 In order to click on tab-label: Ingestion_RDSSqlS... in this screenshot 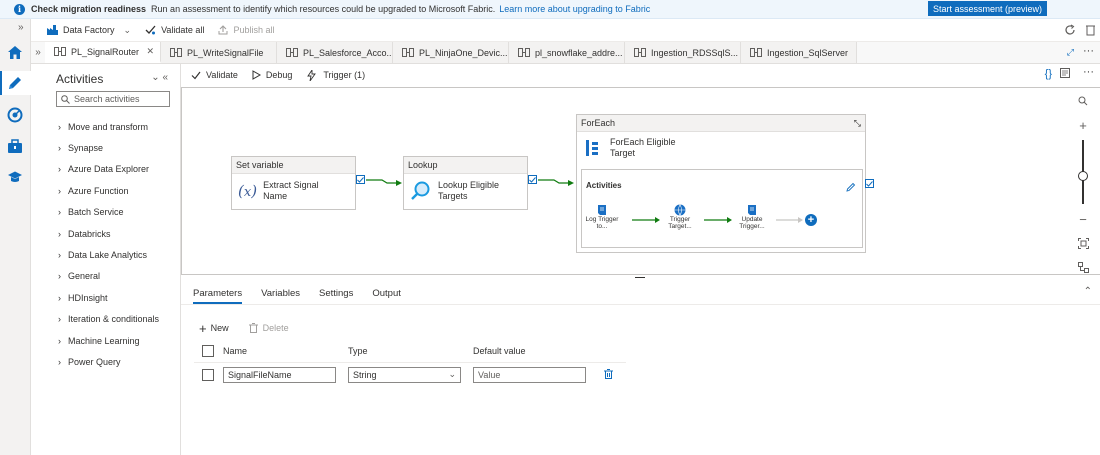, I will do `click(695, 52)`.